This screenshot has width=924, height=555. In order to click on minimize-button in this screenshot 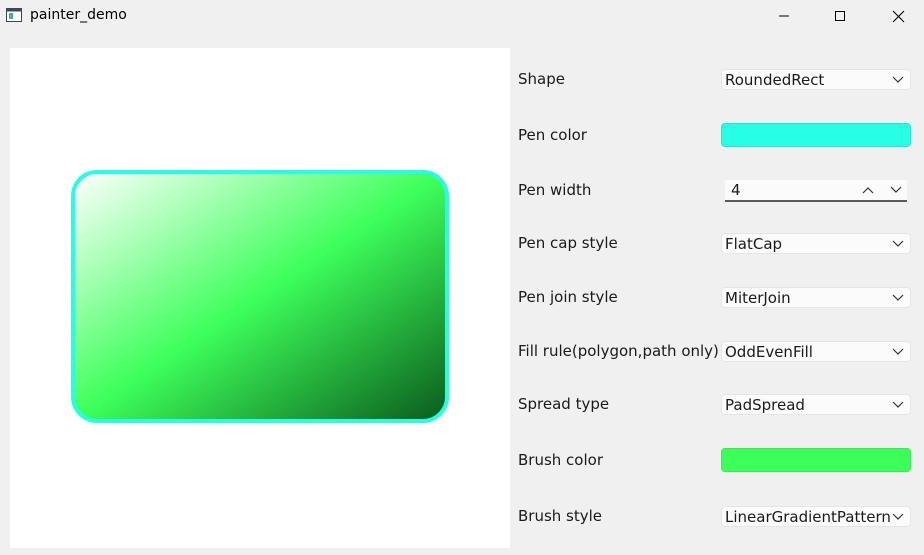, I will do `click(784, 16)`.